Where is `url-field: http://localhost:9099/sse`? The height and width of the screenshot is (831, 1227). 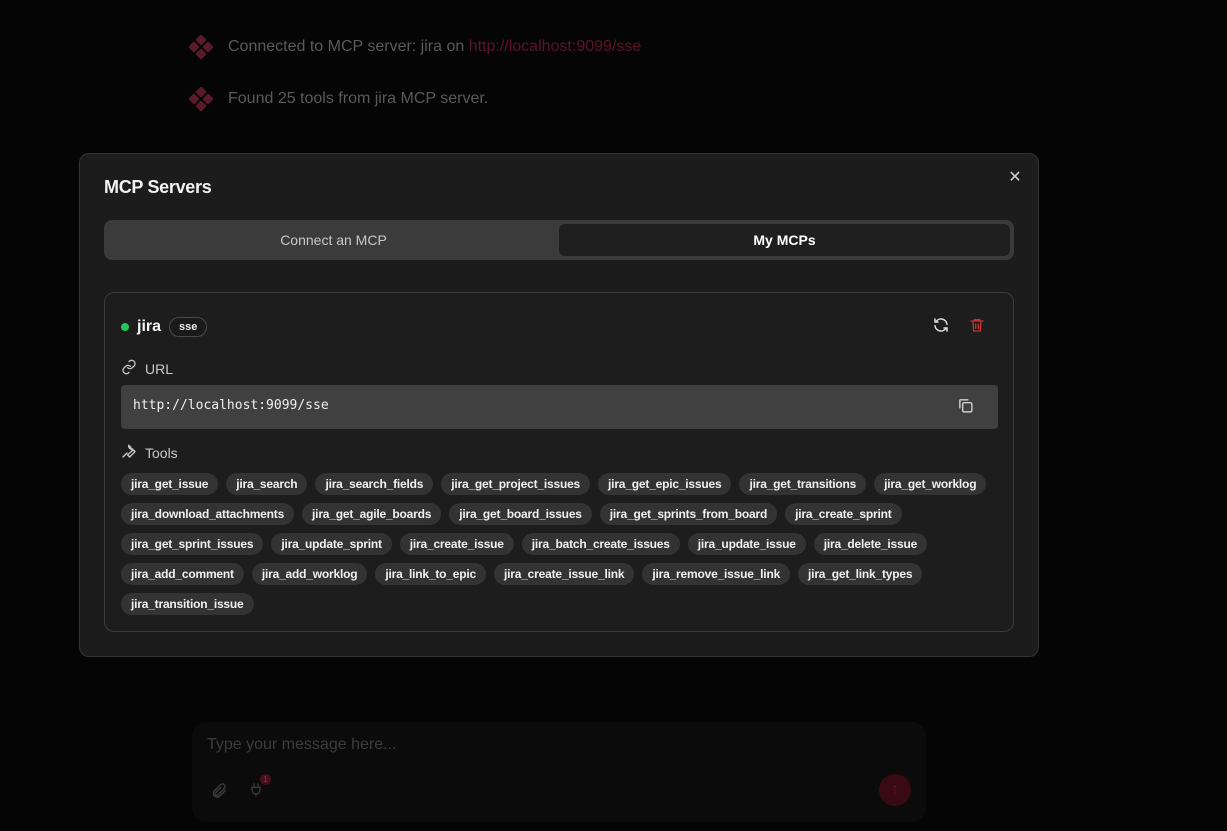
url-field: http://localhost:9099/sse is located at coordinates (559, 407).